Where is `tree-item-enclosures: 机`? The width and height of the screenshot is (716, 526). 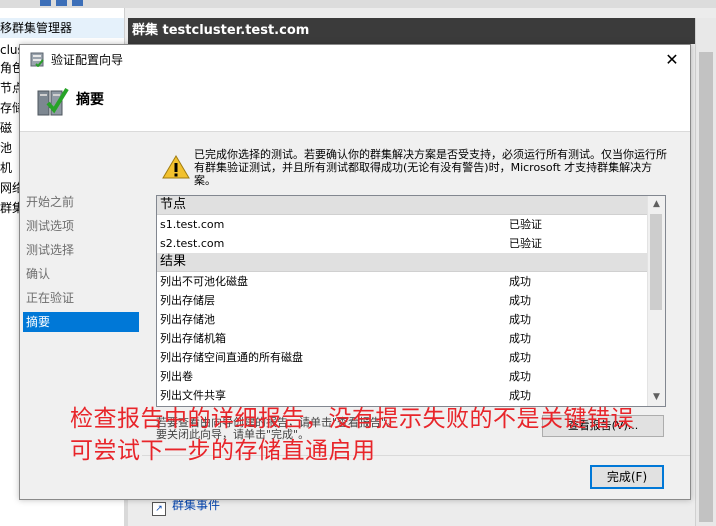
tree-item-enclosures: 机 is located at coordinates (6, 168).